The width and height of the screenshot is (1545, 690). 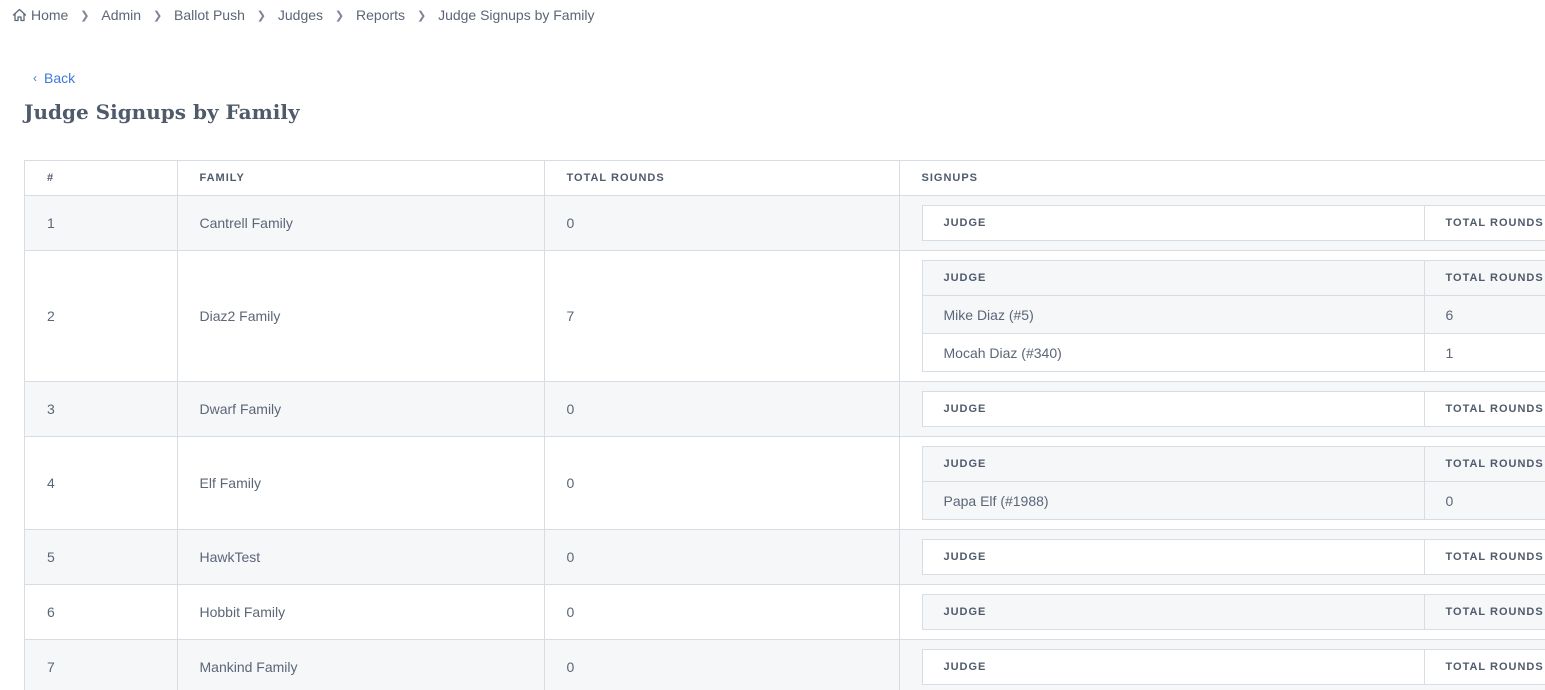 I want to click on family-name: Diaz2 Family, so click(x=360, y=316).